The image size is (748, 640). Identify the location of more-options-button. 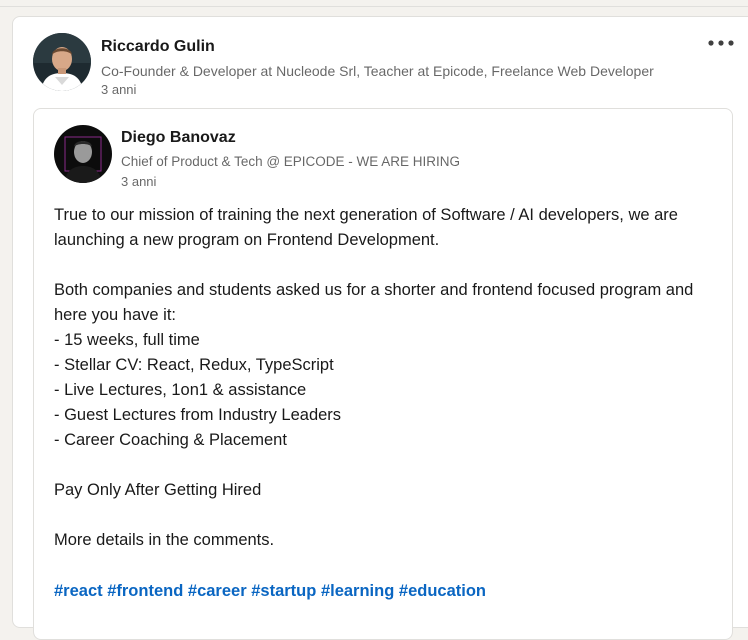
(721, 43).